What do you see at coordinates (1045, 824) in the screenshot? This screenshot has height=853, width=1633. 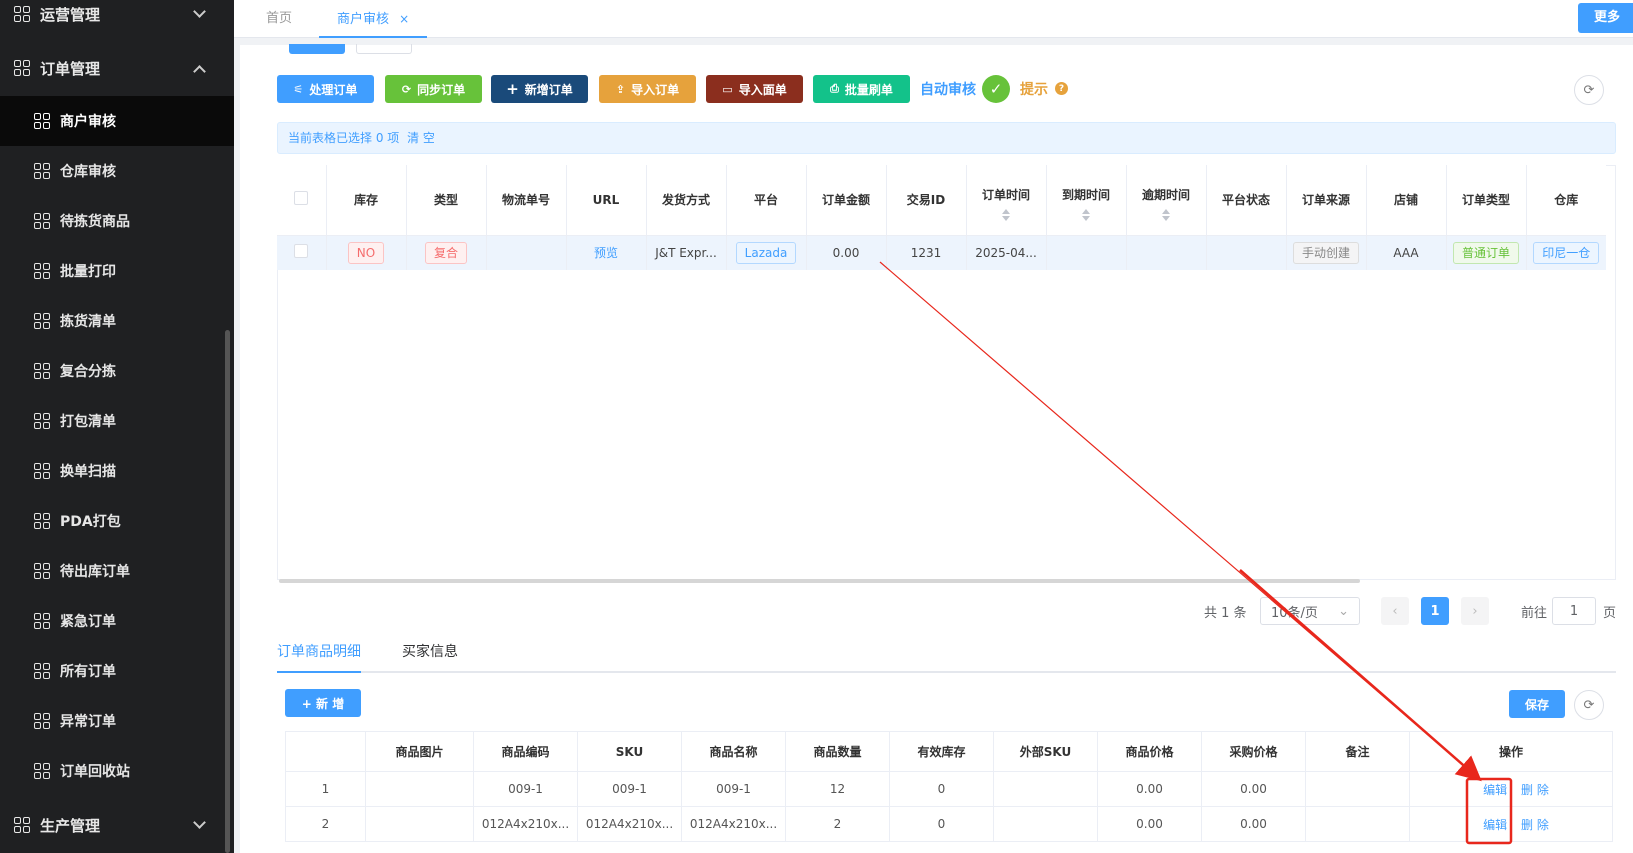 I see `ext-sku-cell` at bounding box center [1045, 824].